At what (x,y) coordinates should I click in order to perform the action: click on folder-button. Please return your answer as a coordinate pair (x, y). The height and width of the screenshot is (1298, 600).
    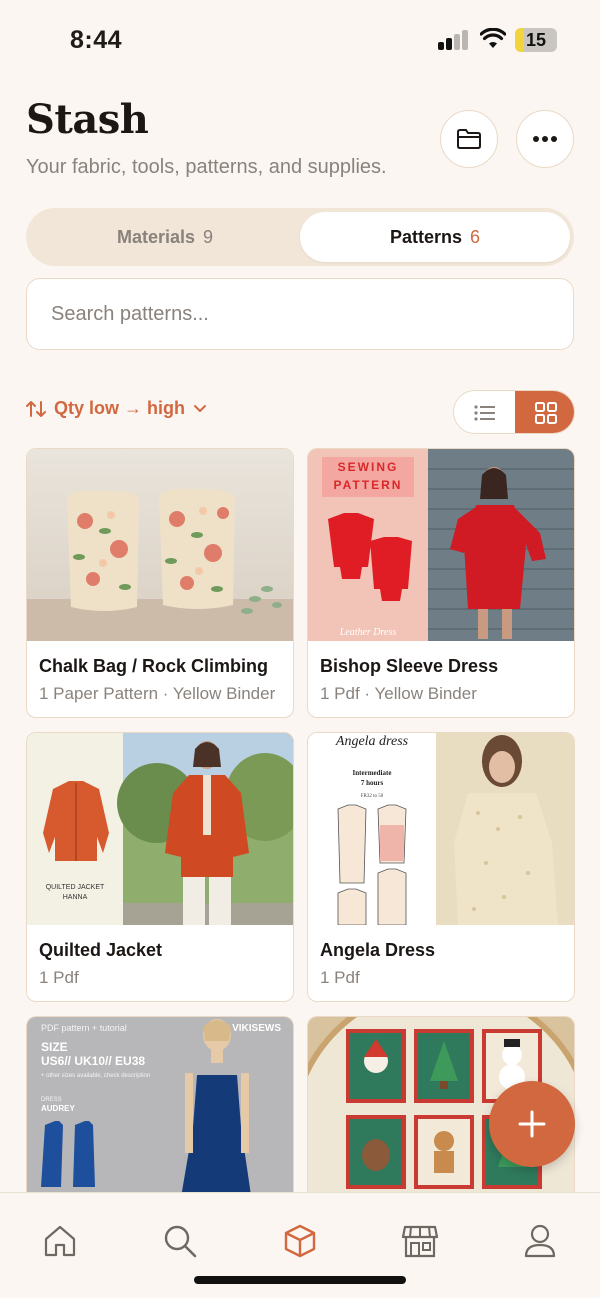
    Looking at the image, I should click on (469, 139).